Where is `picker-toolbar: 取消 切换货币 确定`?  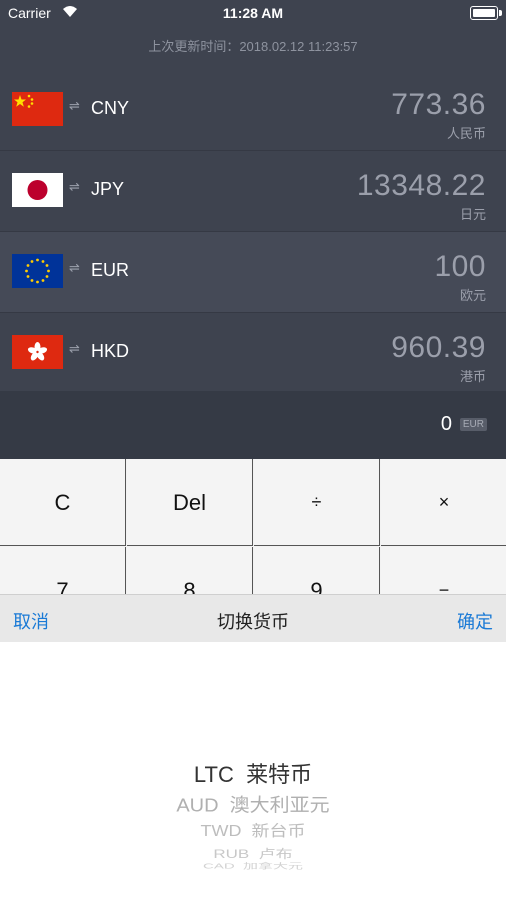 picker-toolbar: 取消 切换货币 确定 is located at coordinates (253, 618).